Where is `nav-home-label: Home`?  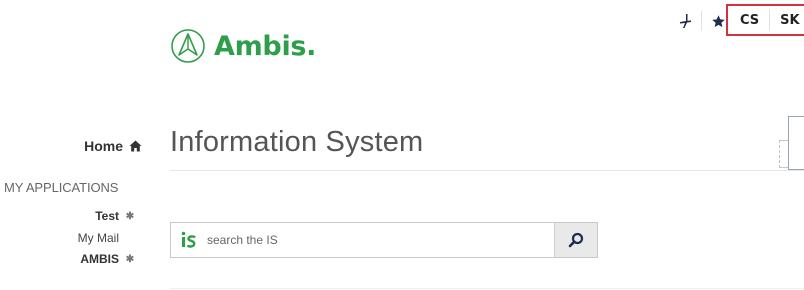 nav-home-label: Home is located at coordinates (103, 146).